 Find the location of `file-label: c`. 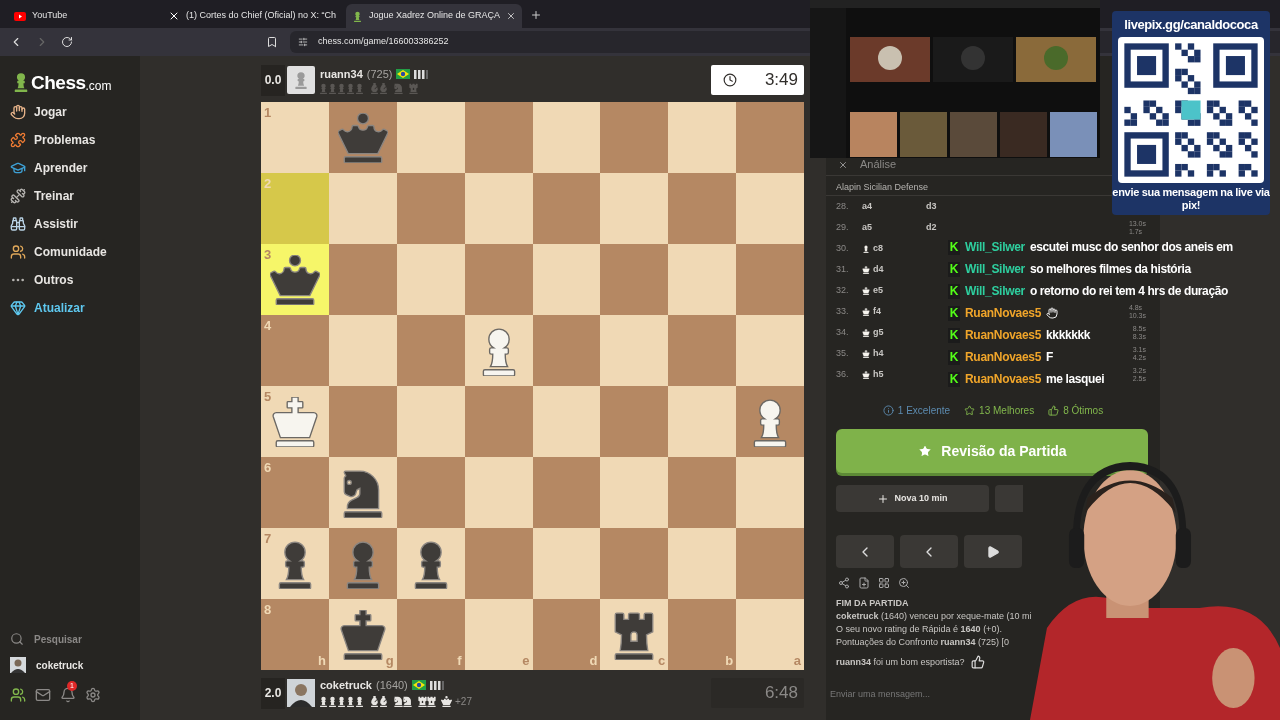

file-label: c is located at coordinates (662, 660).